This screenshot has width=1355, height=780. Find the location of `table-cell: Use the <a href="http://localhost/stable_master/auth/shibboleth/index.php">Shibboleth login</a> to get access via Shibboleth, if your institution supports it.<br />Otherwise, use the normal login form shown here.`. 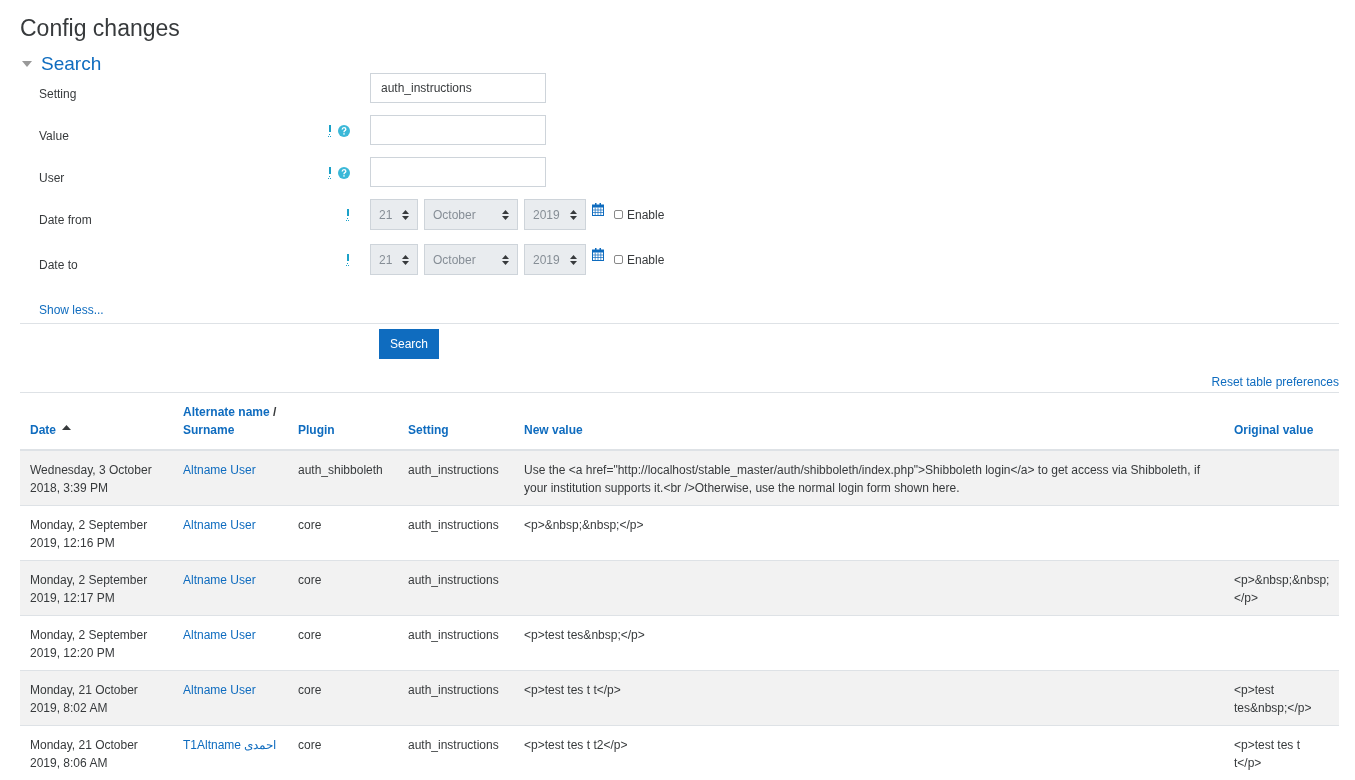

table-cell: Use the <a href="http://localhost/stable_master/auth/shibboleth/index.php">Shibboleth login</a> to get access via Shibboleth, if your institution supports it.<br />Otherwise, use the normal login form shown here. is located at coordinates (862, 478).